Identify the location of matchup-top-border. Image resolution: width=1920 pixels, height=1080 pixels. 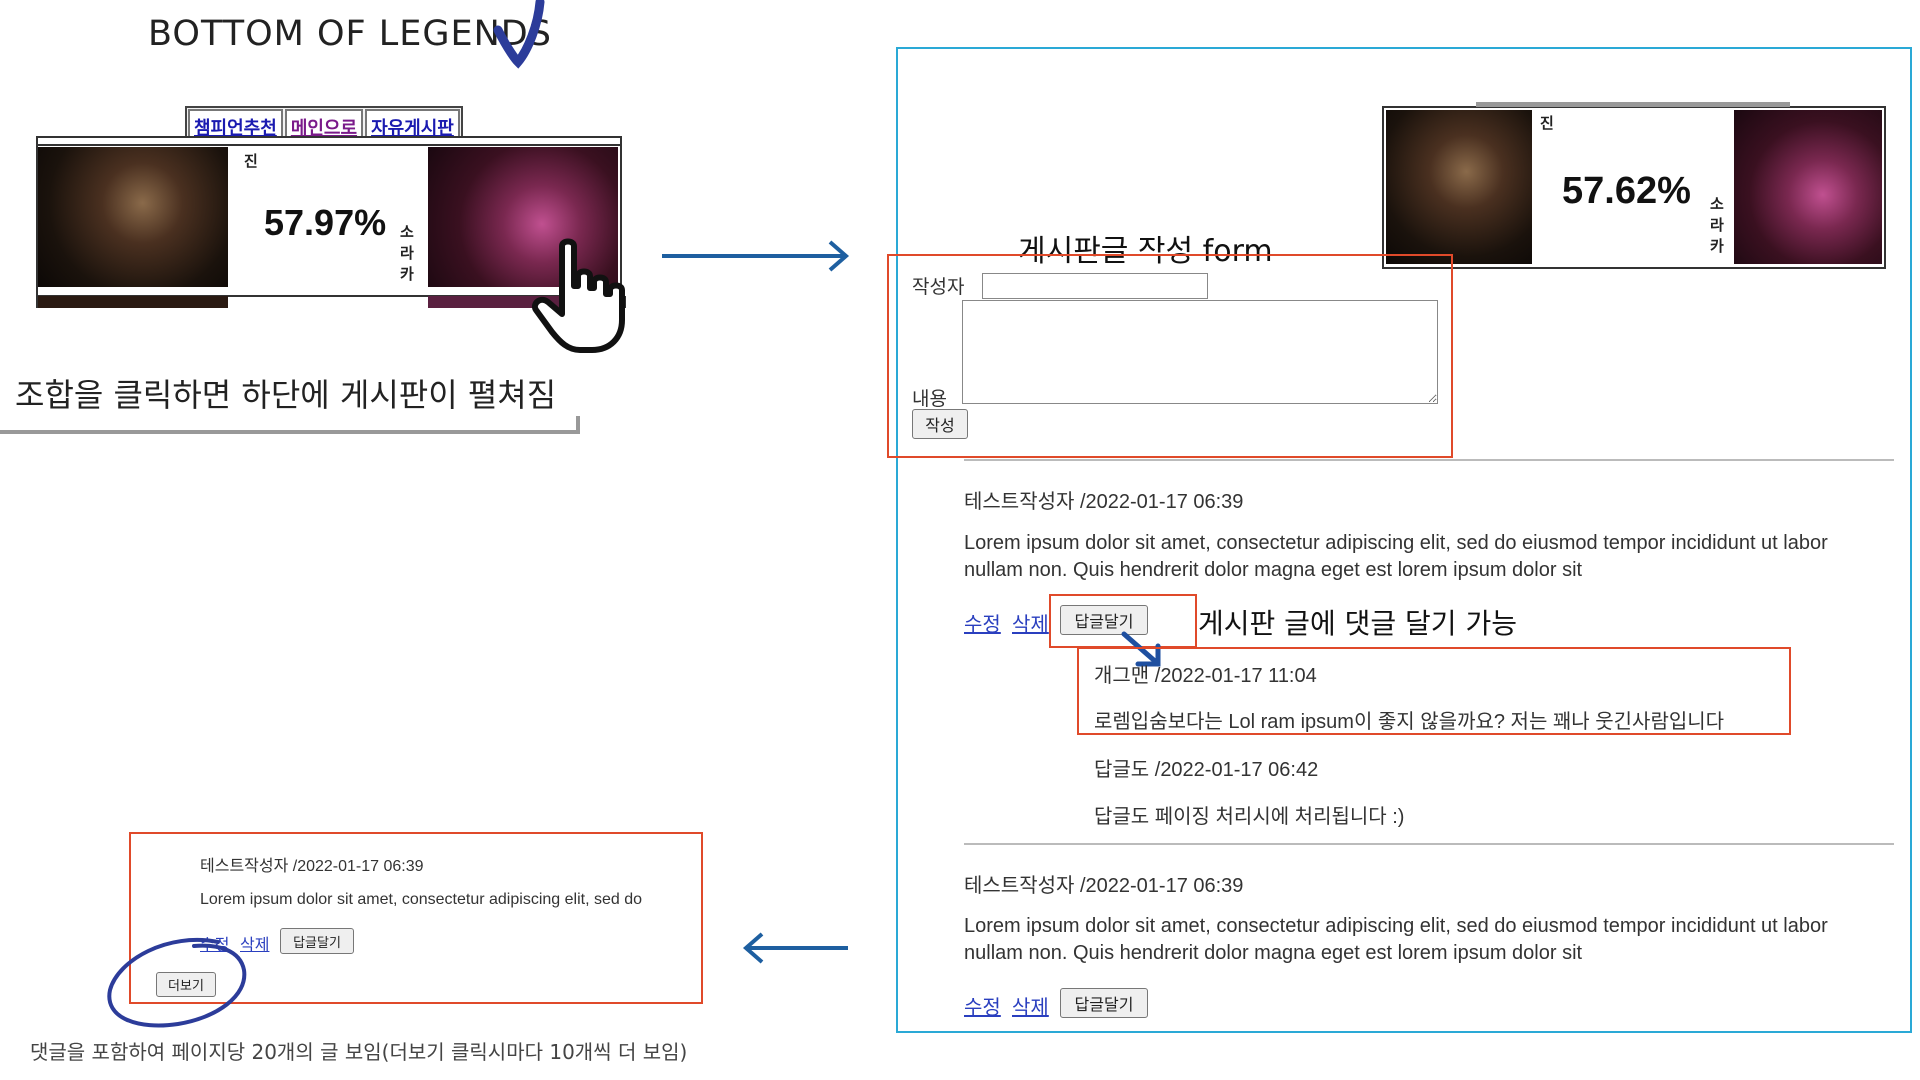
(329, 141).